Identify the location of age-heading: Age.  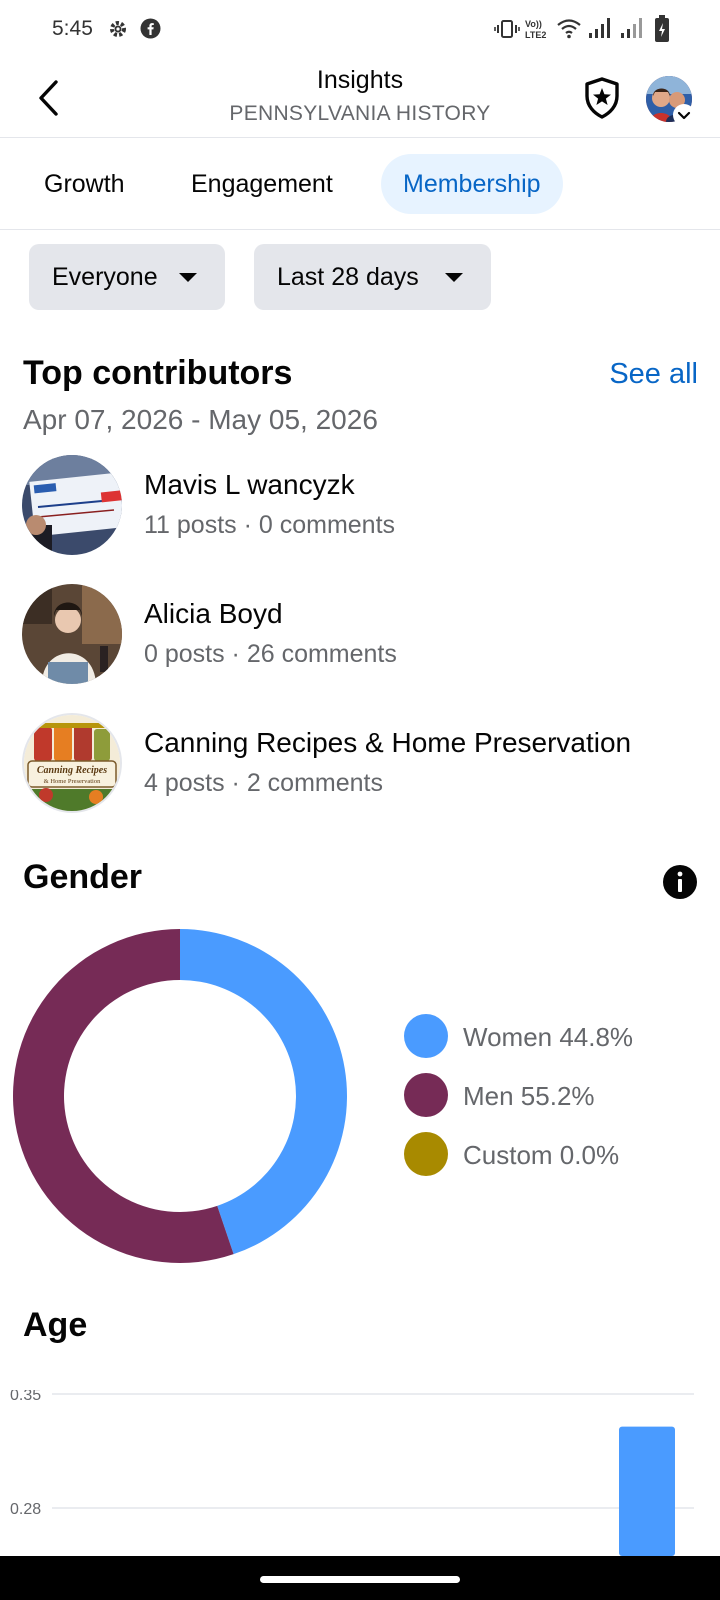
(55, 1325).